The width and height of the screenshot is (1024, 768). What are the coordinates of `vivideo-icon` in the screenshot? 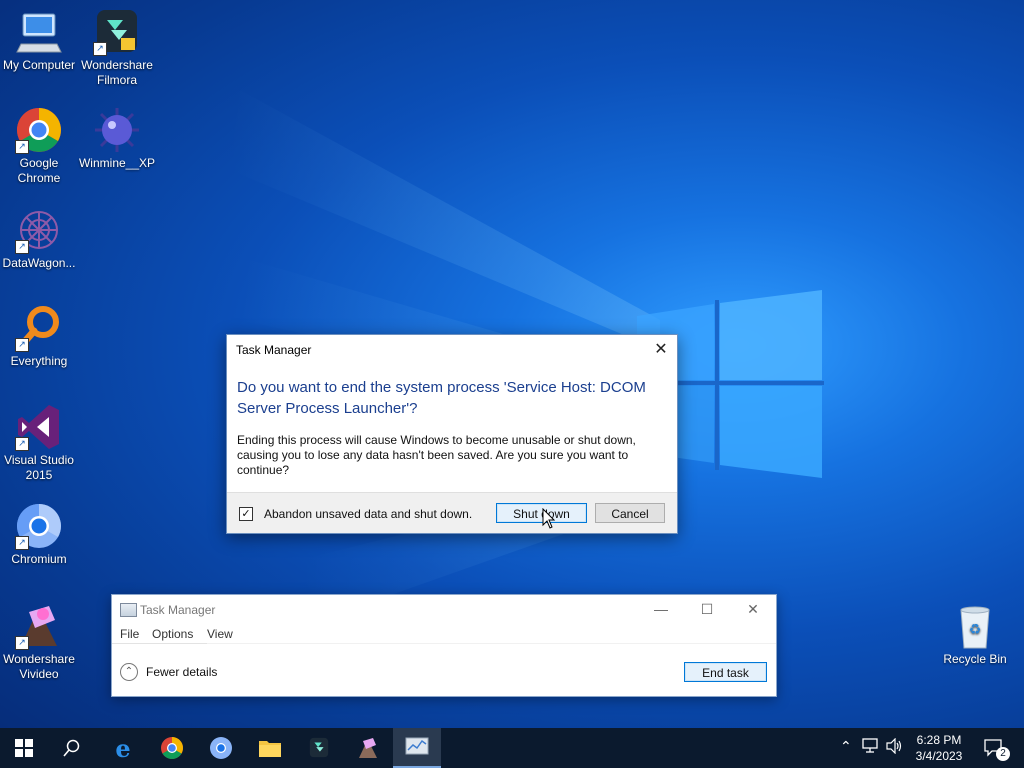 It's located at (368, 748).